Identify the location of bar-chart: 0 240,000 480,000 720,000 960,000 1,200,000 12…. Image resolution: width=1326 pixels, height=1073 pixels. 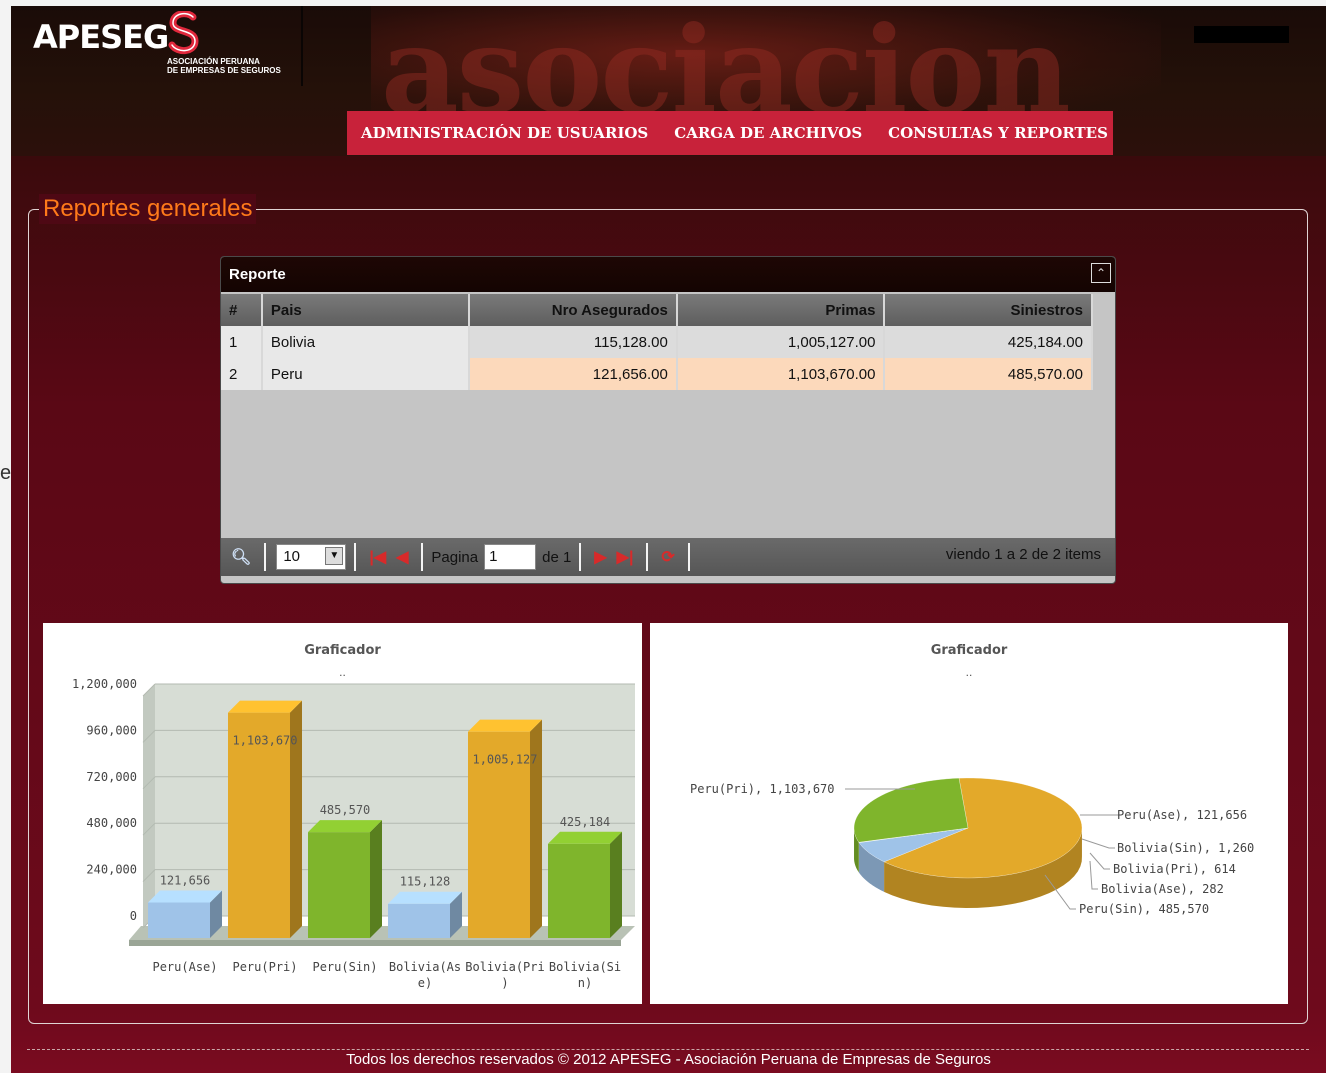
(353, 833).